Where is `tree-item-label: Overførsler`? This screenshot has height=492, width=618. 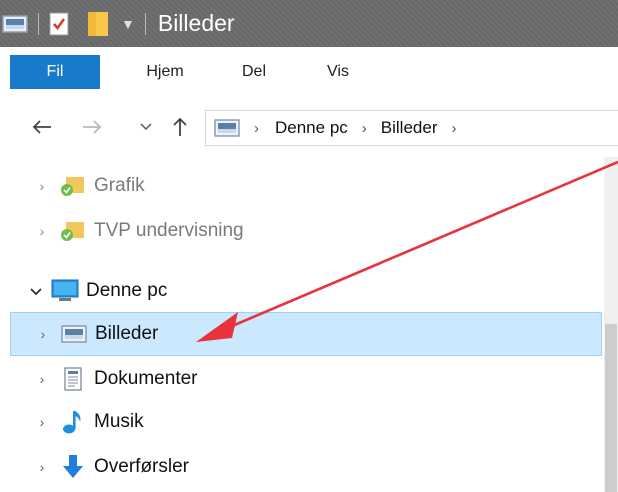 tree-item-label: Overførsler is located at coordinates (141, 466).